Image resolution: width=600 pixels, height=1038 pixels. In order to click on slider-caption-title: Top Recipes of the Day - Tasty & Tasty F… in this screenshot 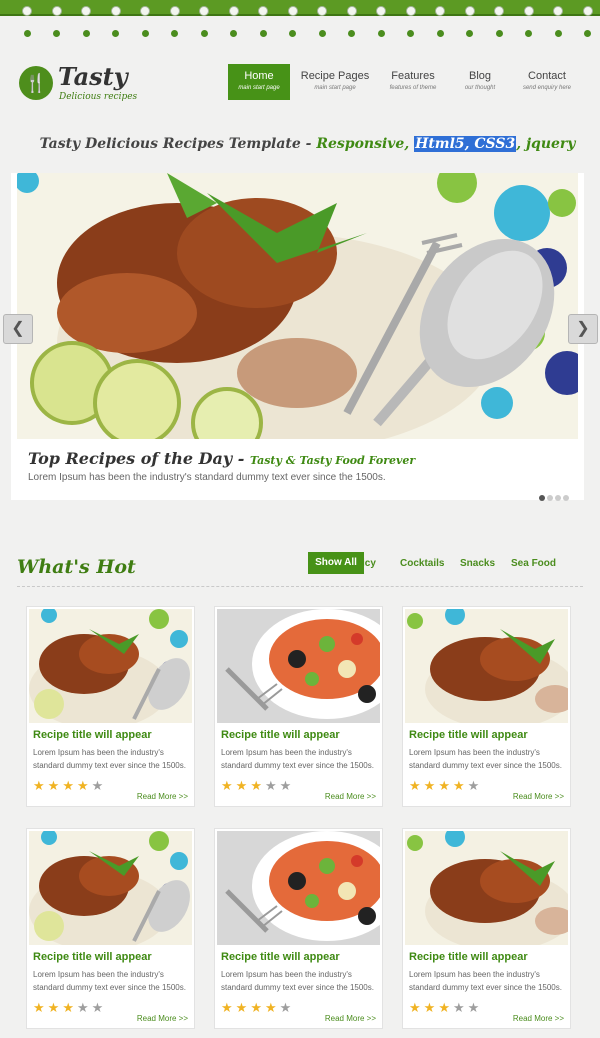, I will do `click(221, 458)`.